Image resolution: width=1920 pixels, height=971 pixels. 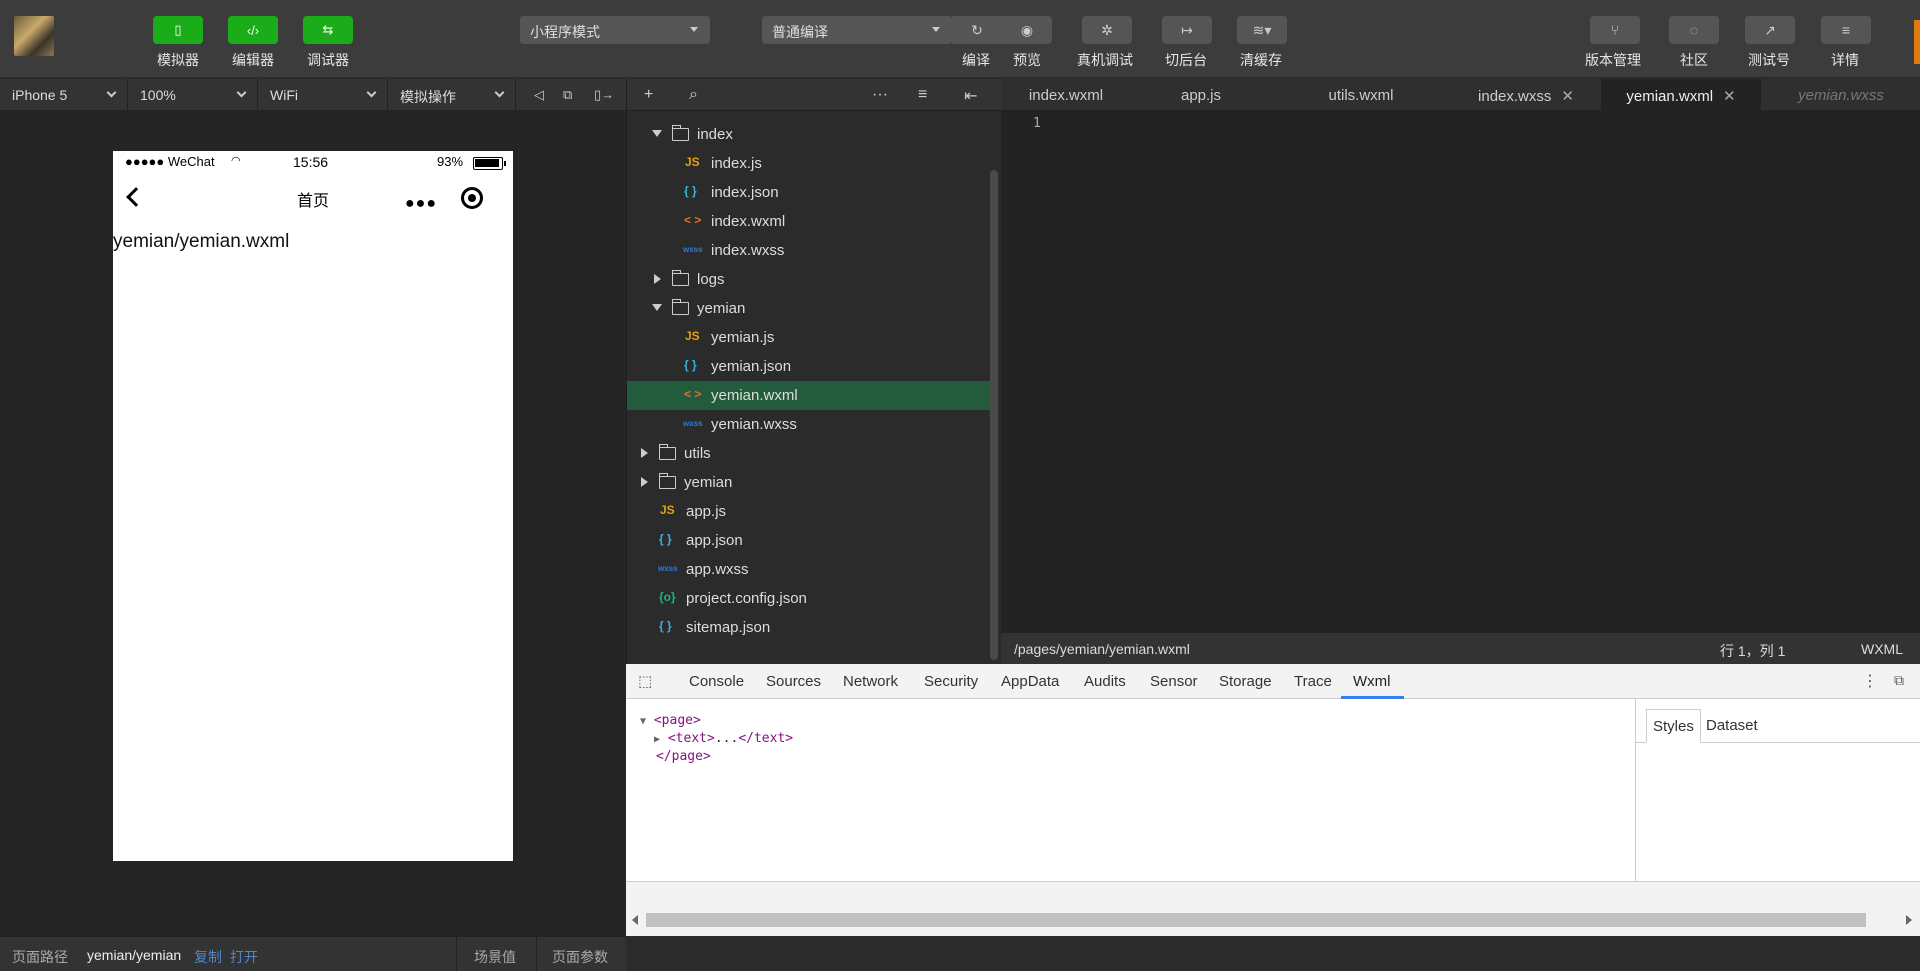 I want to click on layers-icon: ≋▾, so click(x=1262, y=29).